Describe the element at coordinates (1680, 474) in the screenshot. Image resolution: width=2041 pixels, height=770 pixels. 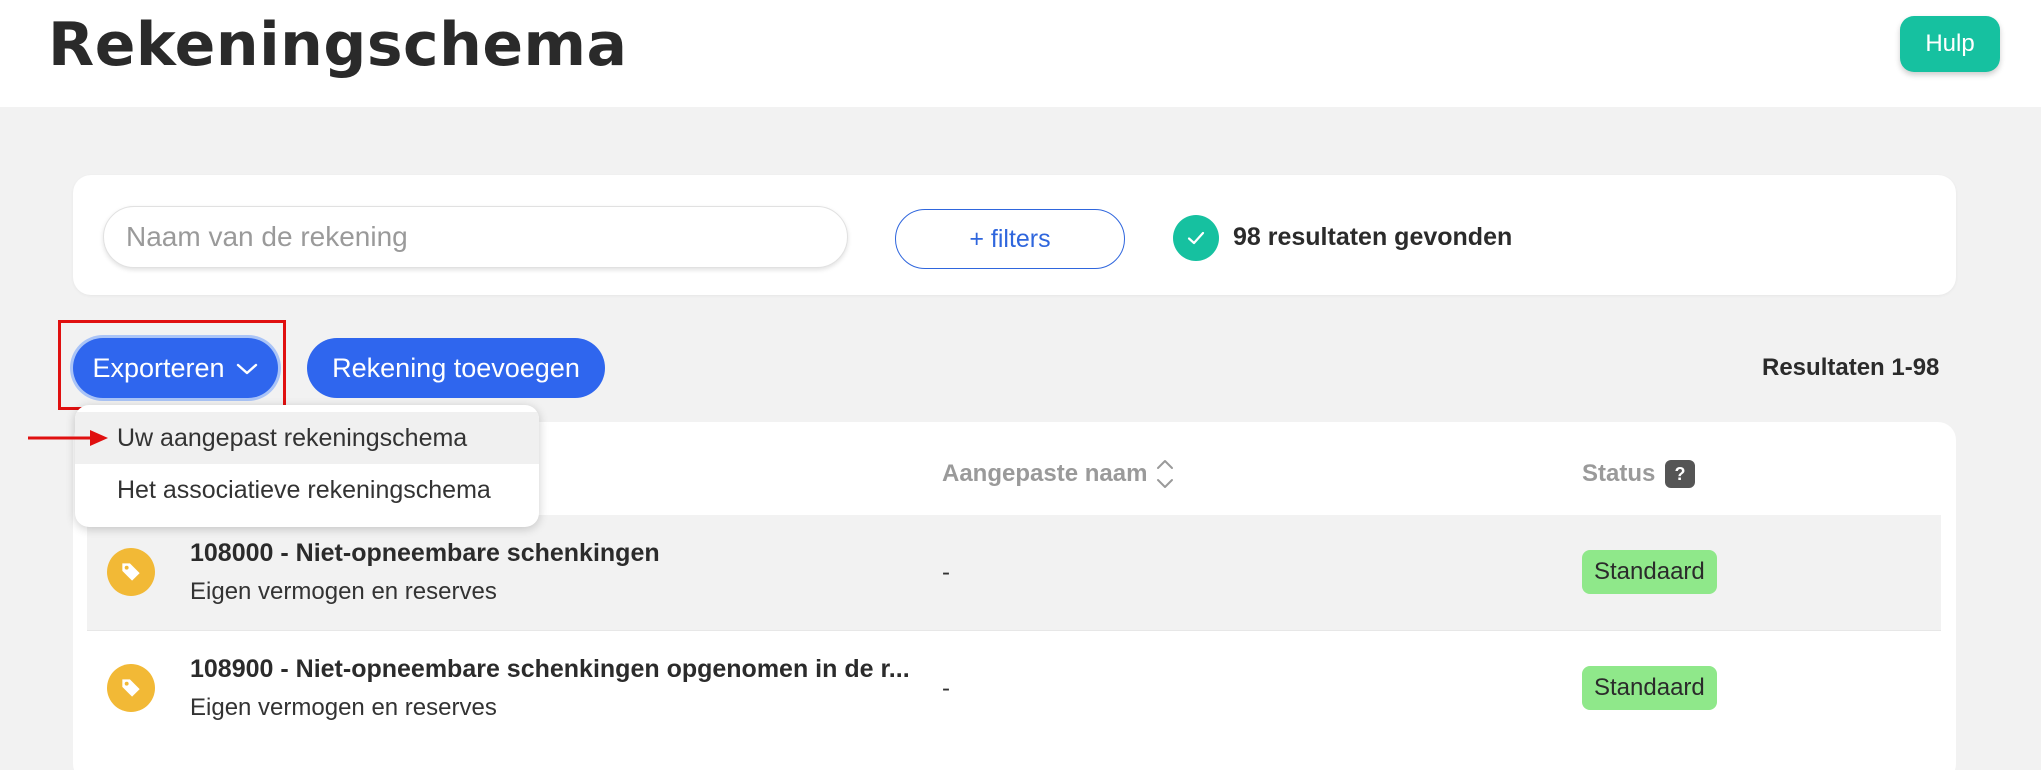
I see `question-icon: ?` at that location.